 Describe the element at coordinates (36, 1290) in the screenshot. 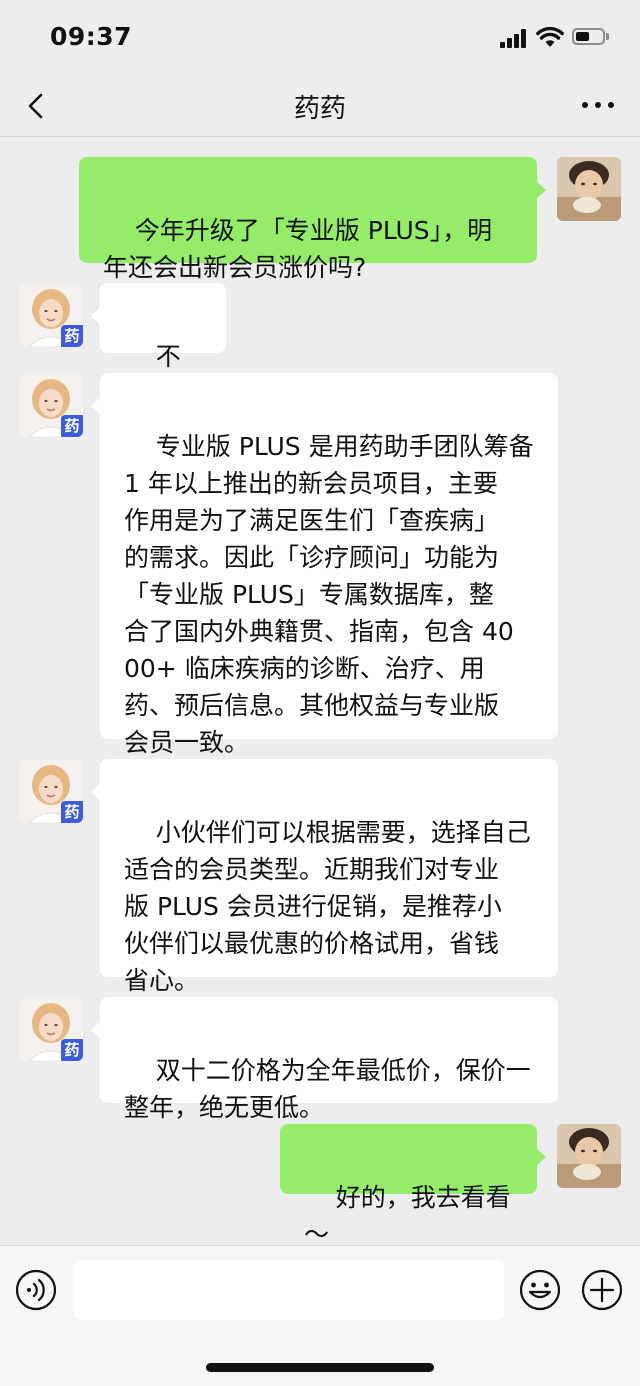

I see `voice-icon` at that location.